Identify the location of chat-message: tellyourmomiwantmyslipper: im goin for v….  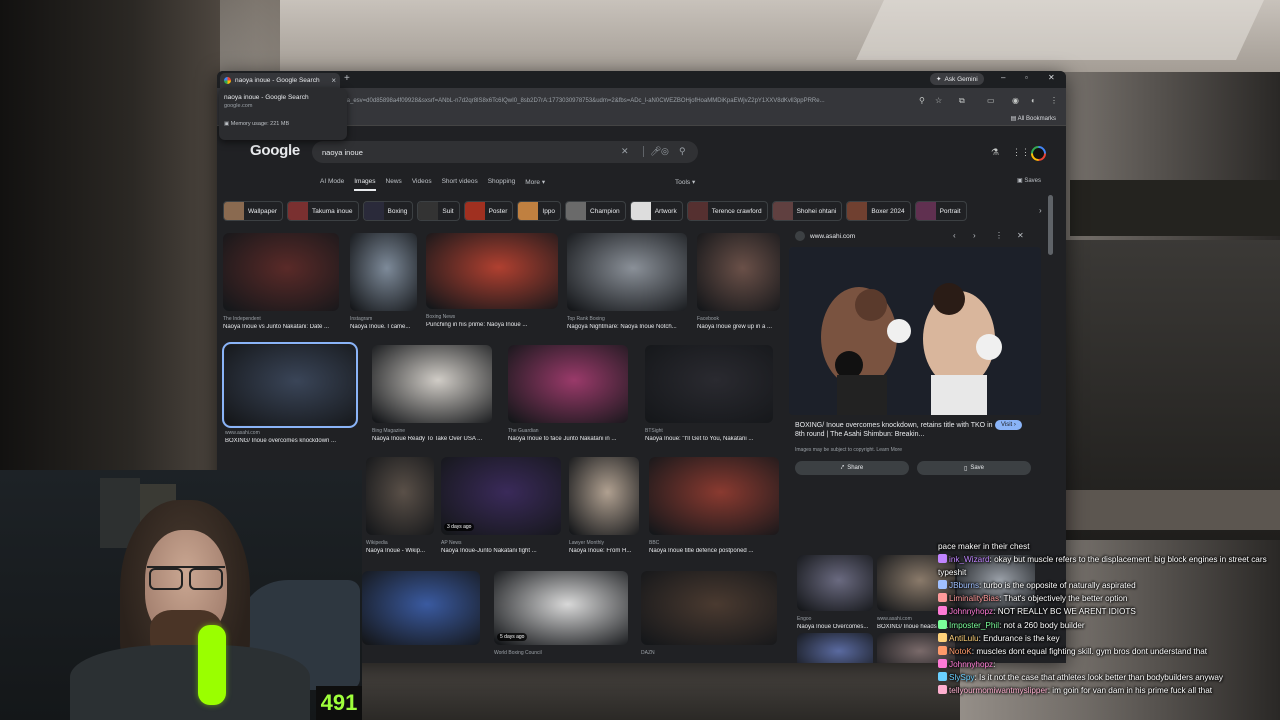
(1109, 690).